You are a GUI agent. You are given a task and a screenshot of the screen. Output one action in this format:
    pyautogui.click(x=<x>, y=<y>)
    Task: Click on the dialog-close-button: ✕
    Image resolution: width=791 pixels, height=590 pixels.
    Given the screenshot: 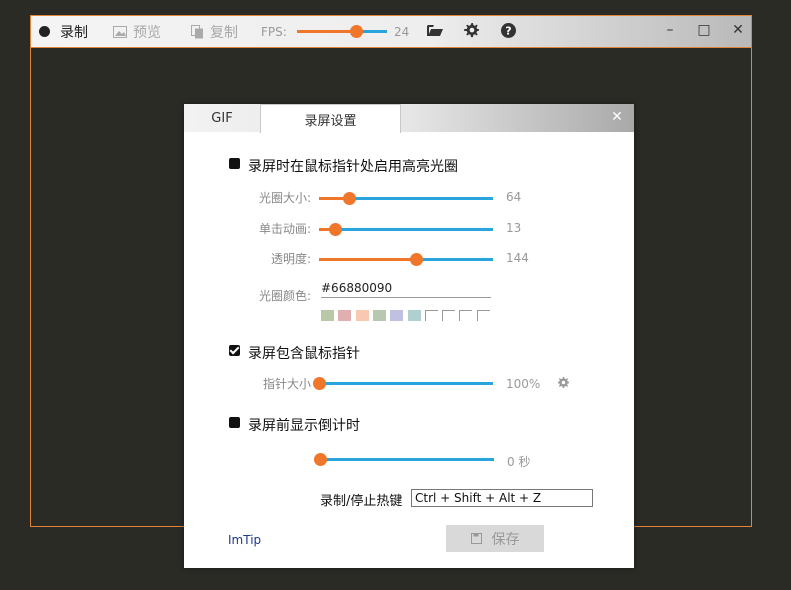 What is the action you would take?
    pyautogui.click(x=617, y=117)
    